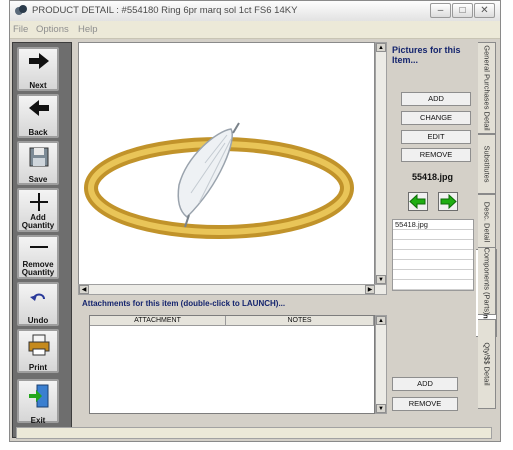 Image resolution: width=513 pixels, height=450 pixels. I want to click on plus-icon, so click(39, 202).